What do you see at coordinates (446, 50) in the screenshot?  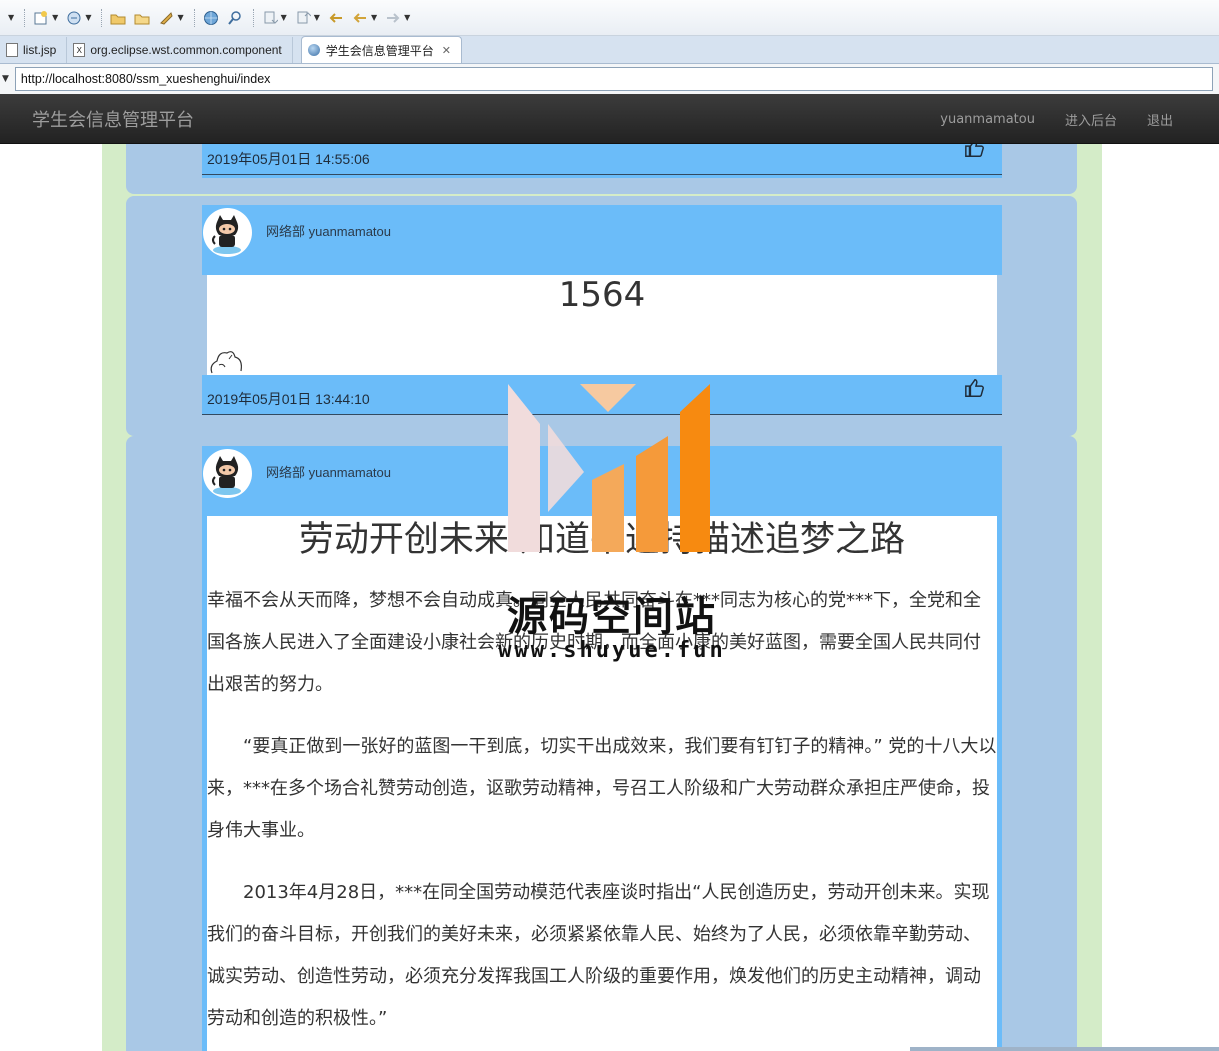 I see `close-icon: ✕` at bounding box center [446, 50].